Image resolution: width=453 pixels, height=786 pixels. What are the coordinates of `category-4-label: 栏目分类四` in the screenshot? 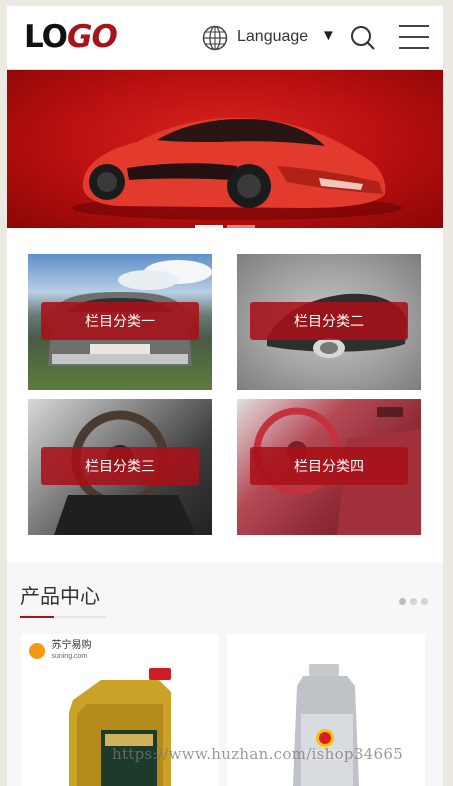 It's located at (329, 466).